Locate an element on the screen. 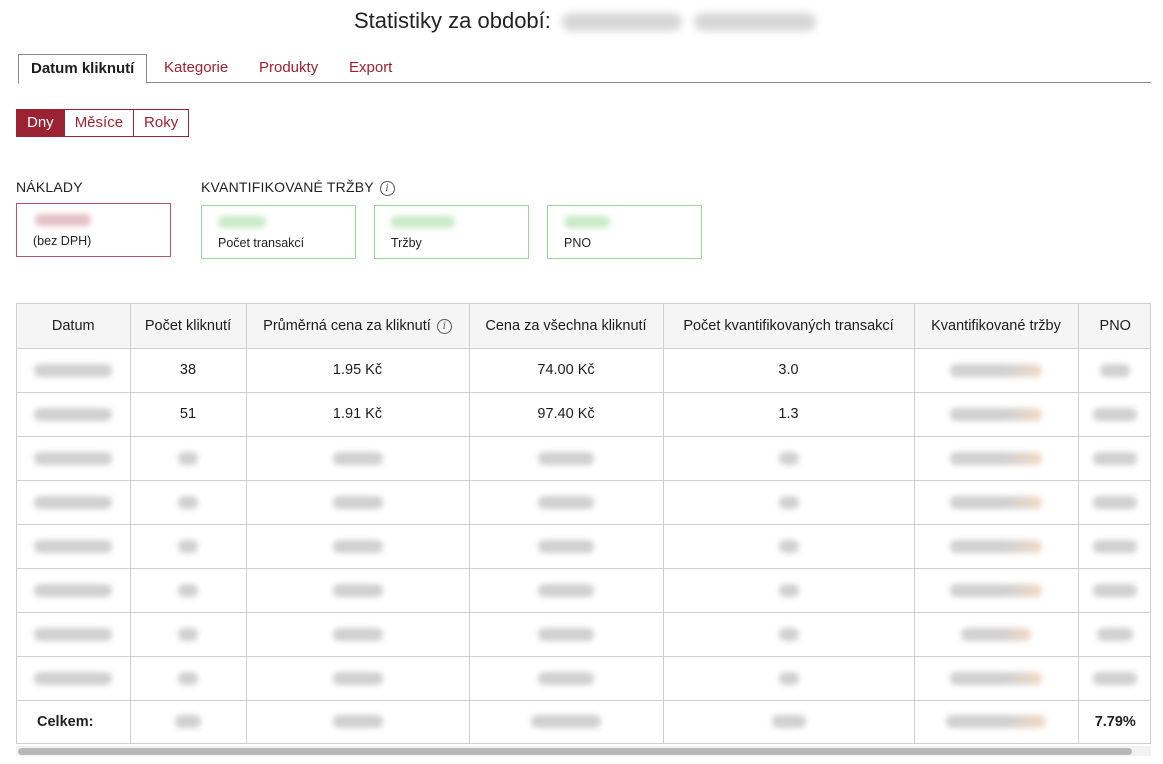  scrollbar-thumb is located at coordinates (575, 751).